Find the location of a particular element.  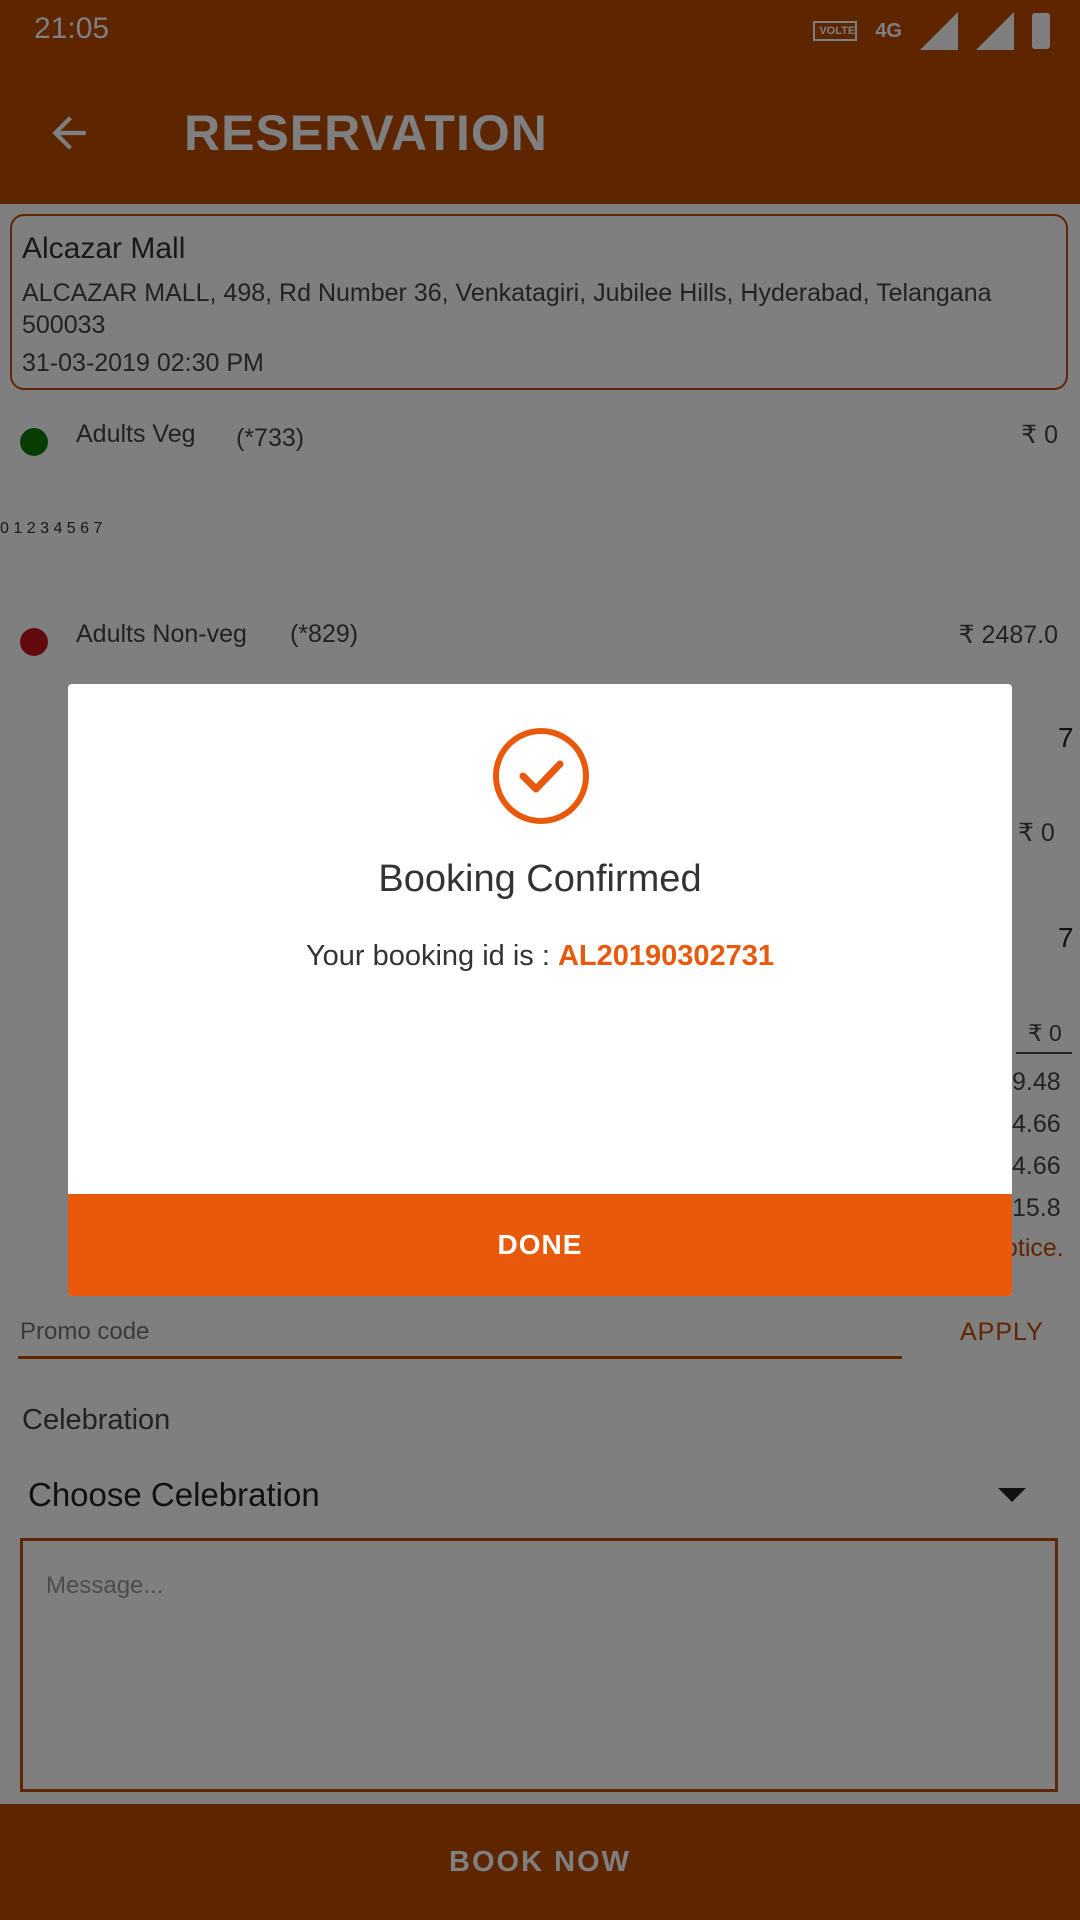

booking-id-line: Your booking id is : AL20190302731 is located at coordinates (540, 956).